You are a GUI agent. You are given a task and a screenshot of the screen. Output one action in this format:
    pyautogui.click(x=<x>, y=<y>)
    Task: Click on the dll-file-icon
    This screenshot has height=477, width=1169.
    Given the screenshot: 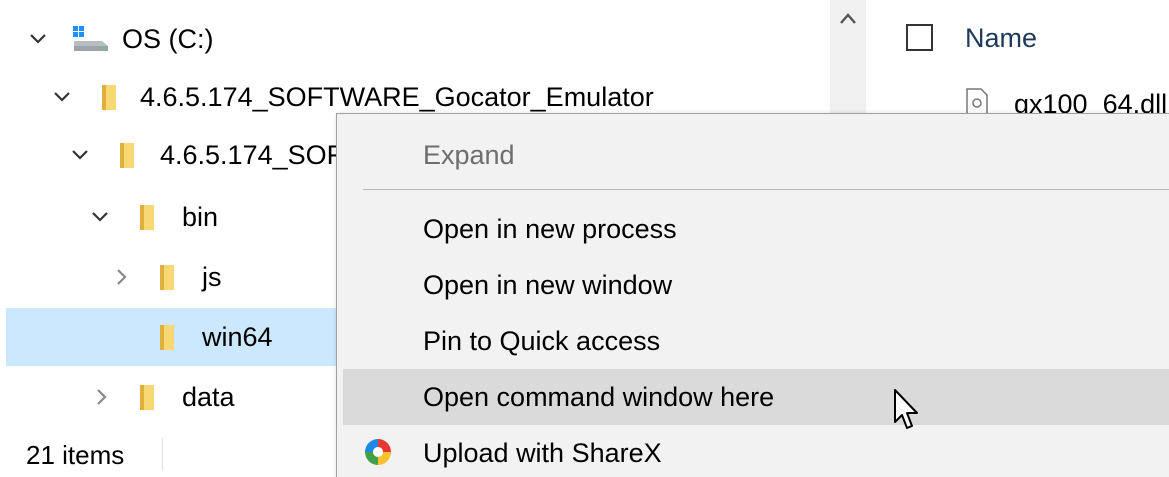 What is the action you would take?
    pyautogui.click(x=977, y=102)
    